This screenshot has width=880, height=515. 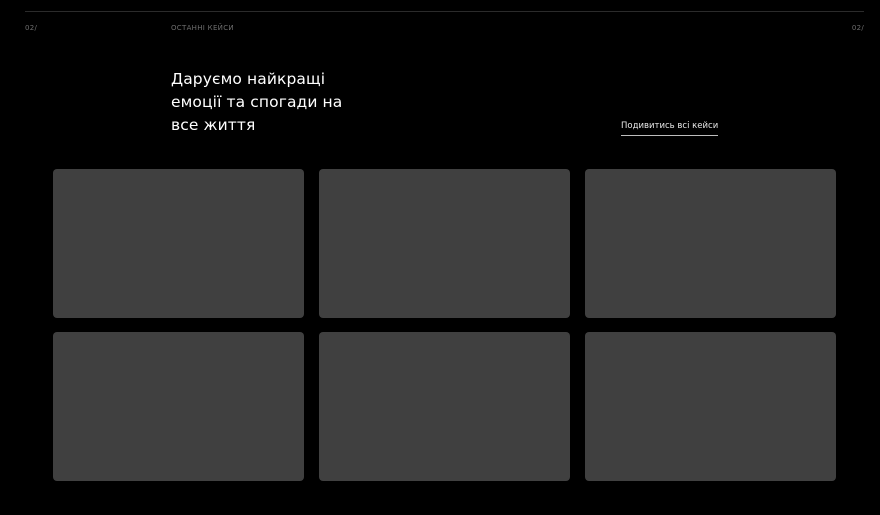 What do you see at coordinates (31, 28) in the screenshot?
I see `section-index-left: 02/` at bounding box center [31, 28].